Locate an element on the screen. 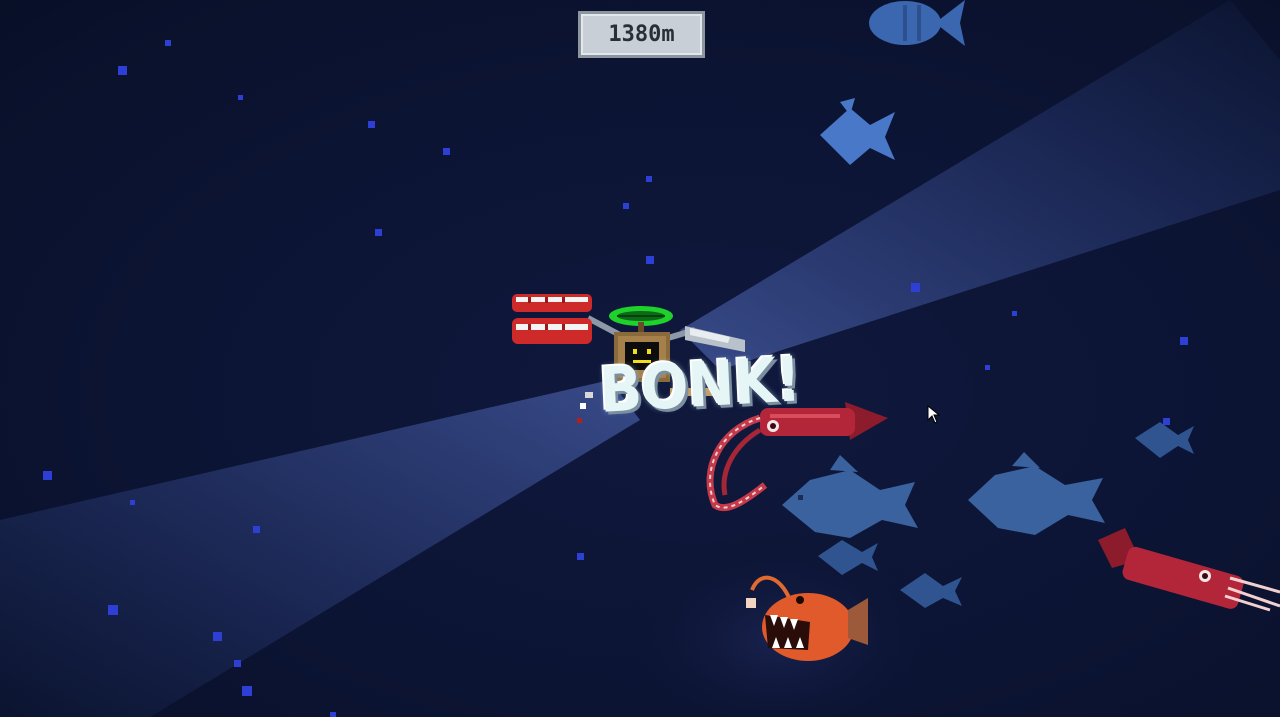  mouse-cursor-icon is located at coordinates (934, 414).